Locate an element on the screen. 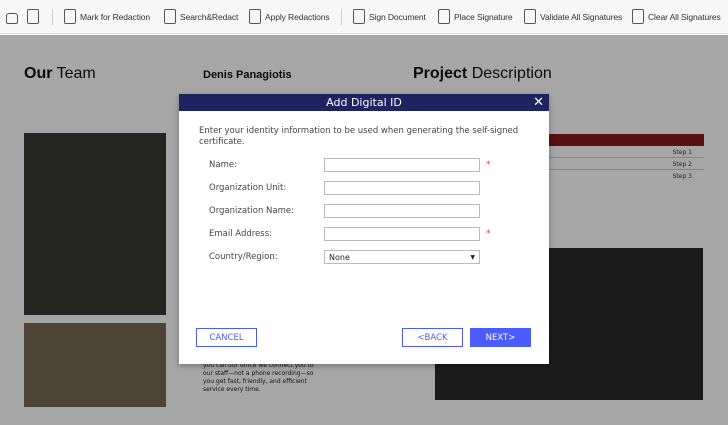 This screenshot has width=728, height=425. place-signature-button: Place Signature is located at coordinates (475, 16).